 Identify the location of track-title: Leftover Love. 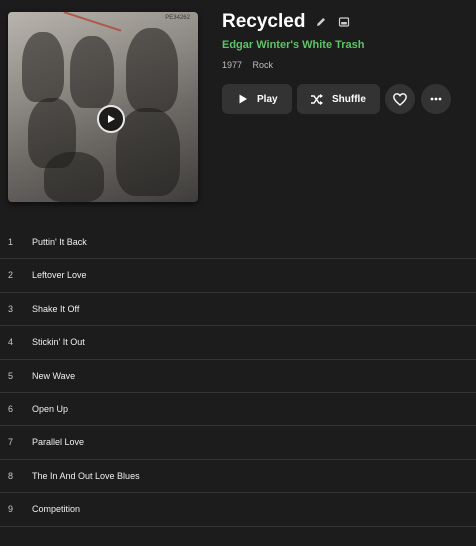
(59, 275).